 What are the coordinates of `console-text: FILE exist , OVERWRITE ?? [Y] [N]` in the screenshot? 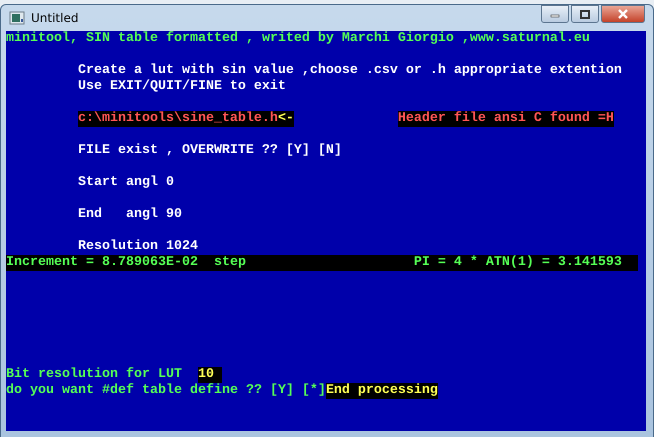 It's located at (210, 151).